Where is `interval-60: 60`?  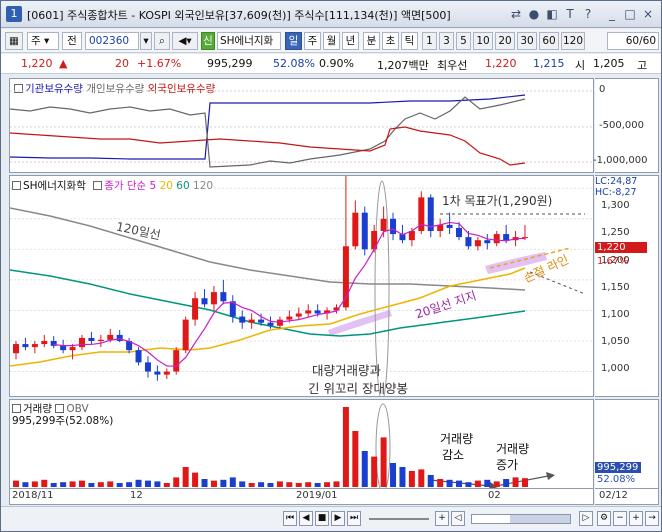 interval-60: 60 is located at coordinates (549, 41).